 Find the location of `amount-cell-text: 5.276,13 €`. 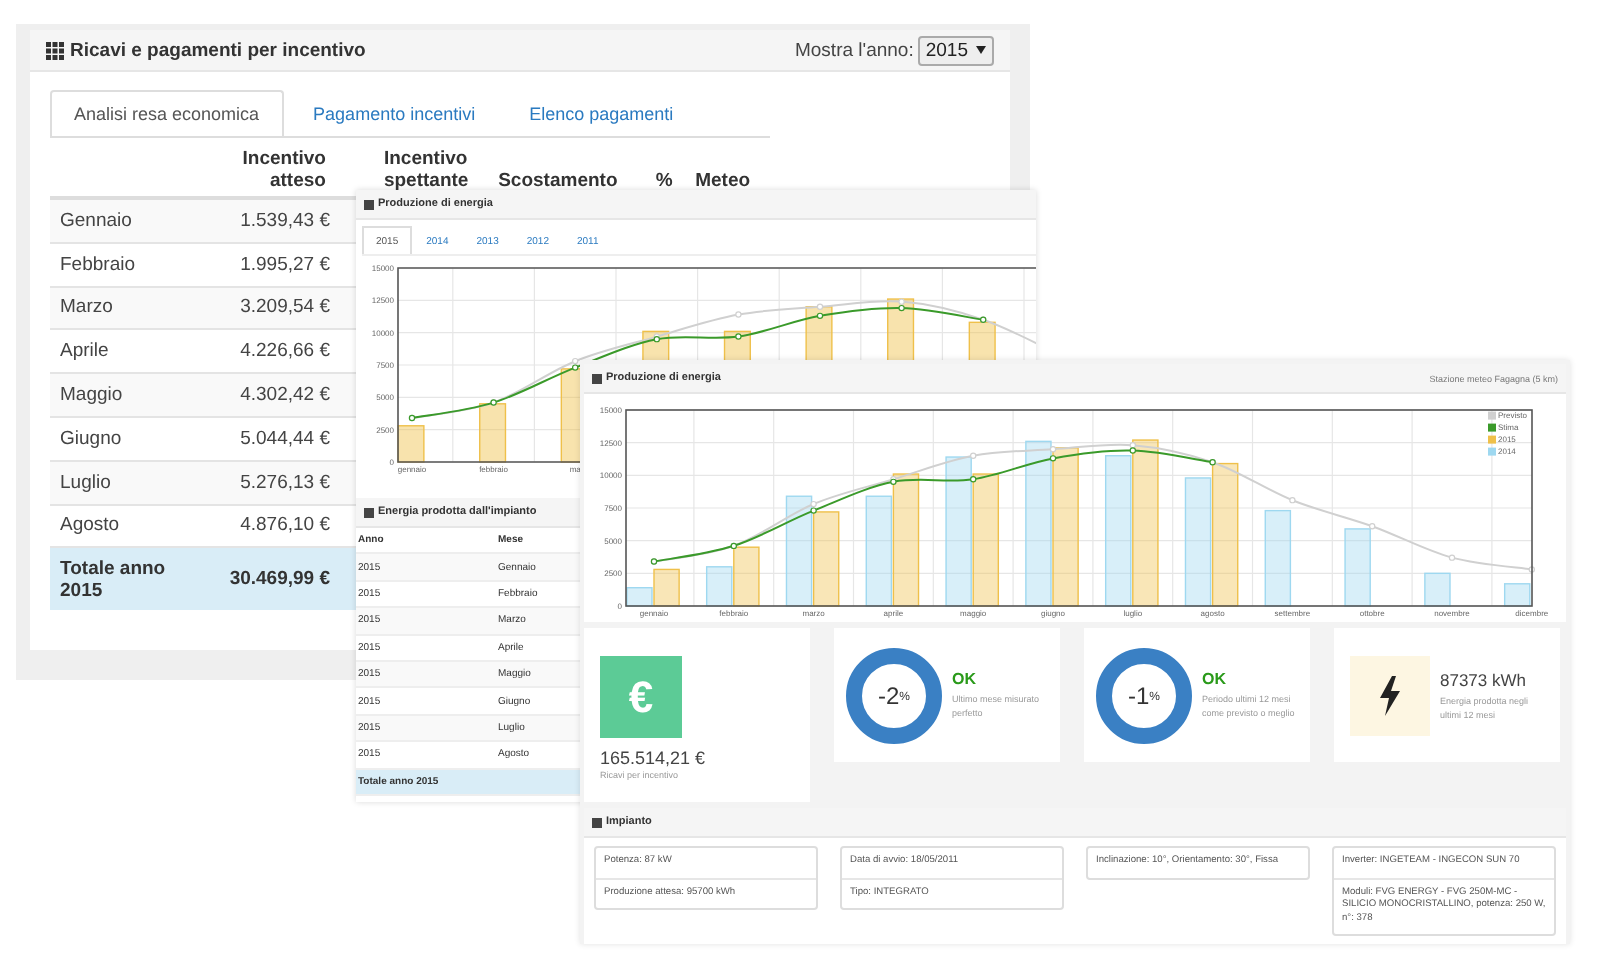

amount-cell-text: 5.276,13 € is located at coordinates (284, 482).